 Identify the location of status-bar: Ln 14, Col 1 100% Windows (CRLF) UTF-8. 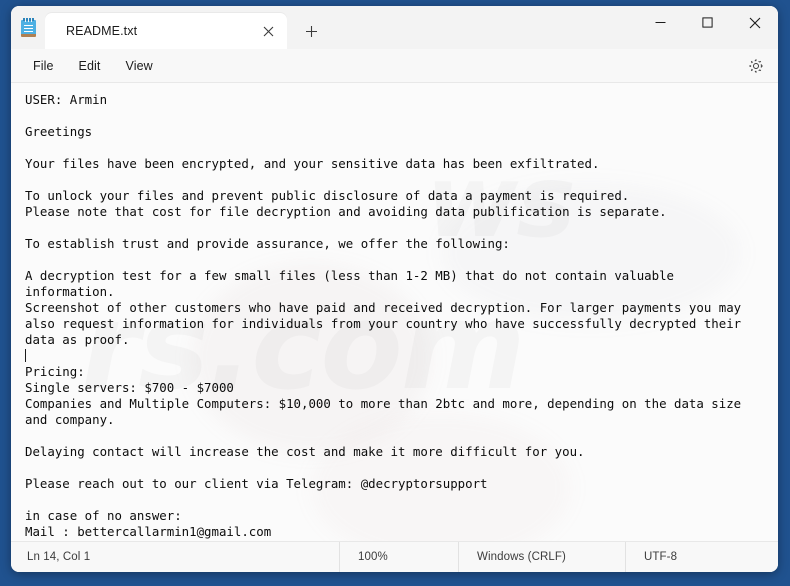
(394, 556).